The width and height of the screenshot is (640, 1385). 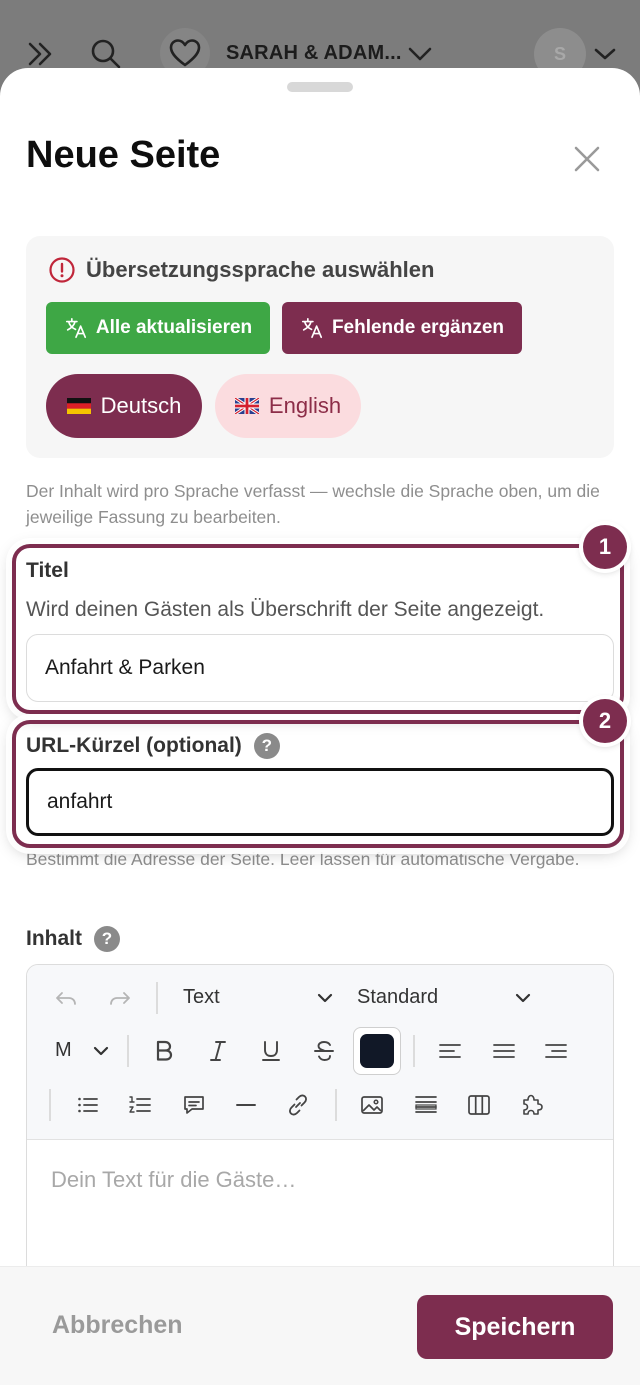 I want to click on editor-toolbar: Text Standard M, so click(x=320, y=1052).